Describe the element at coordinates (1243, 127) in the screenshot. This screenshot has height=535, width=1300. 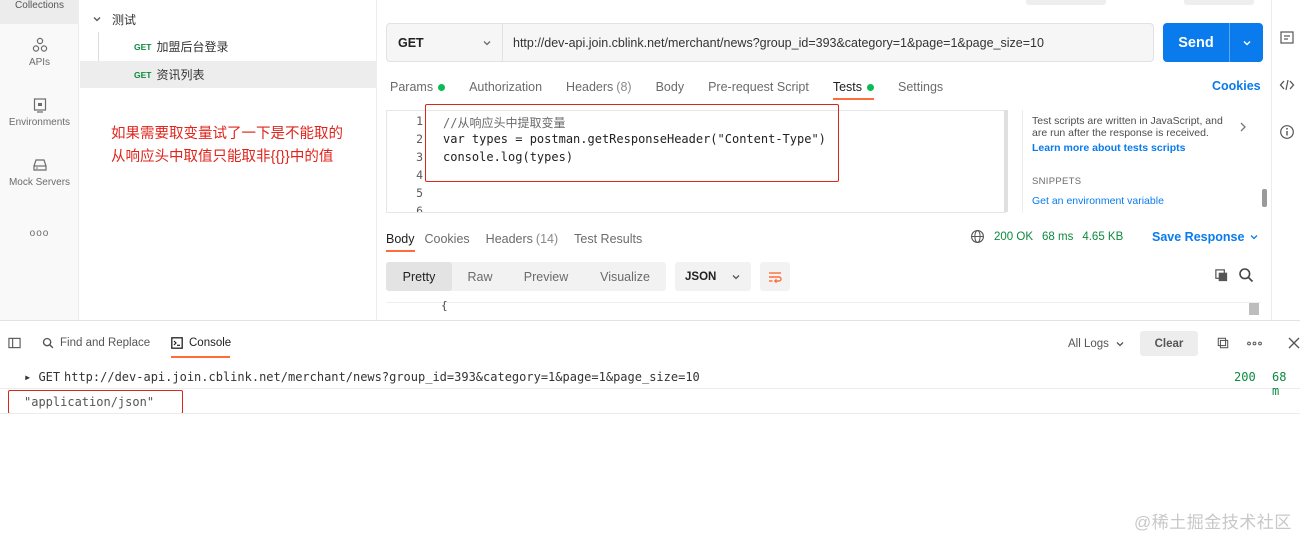
I see `chevron-right-icon` at that location.